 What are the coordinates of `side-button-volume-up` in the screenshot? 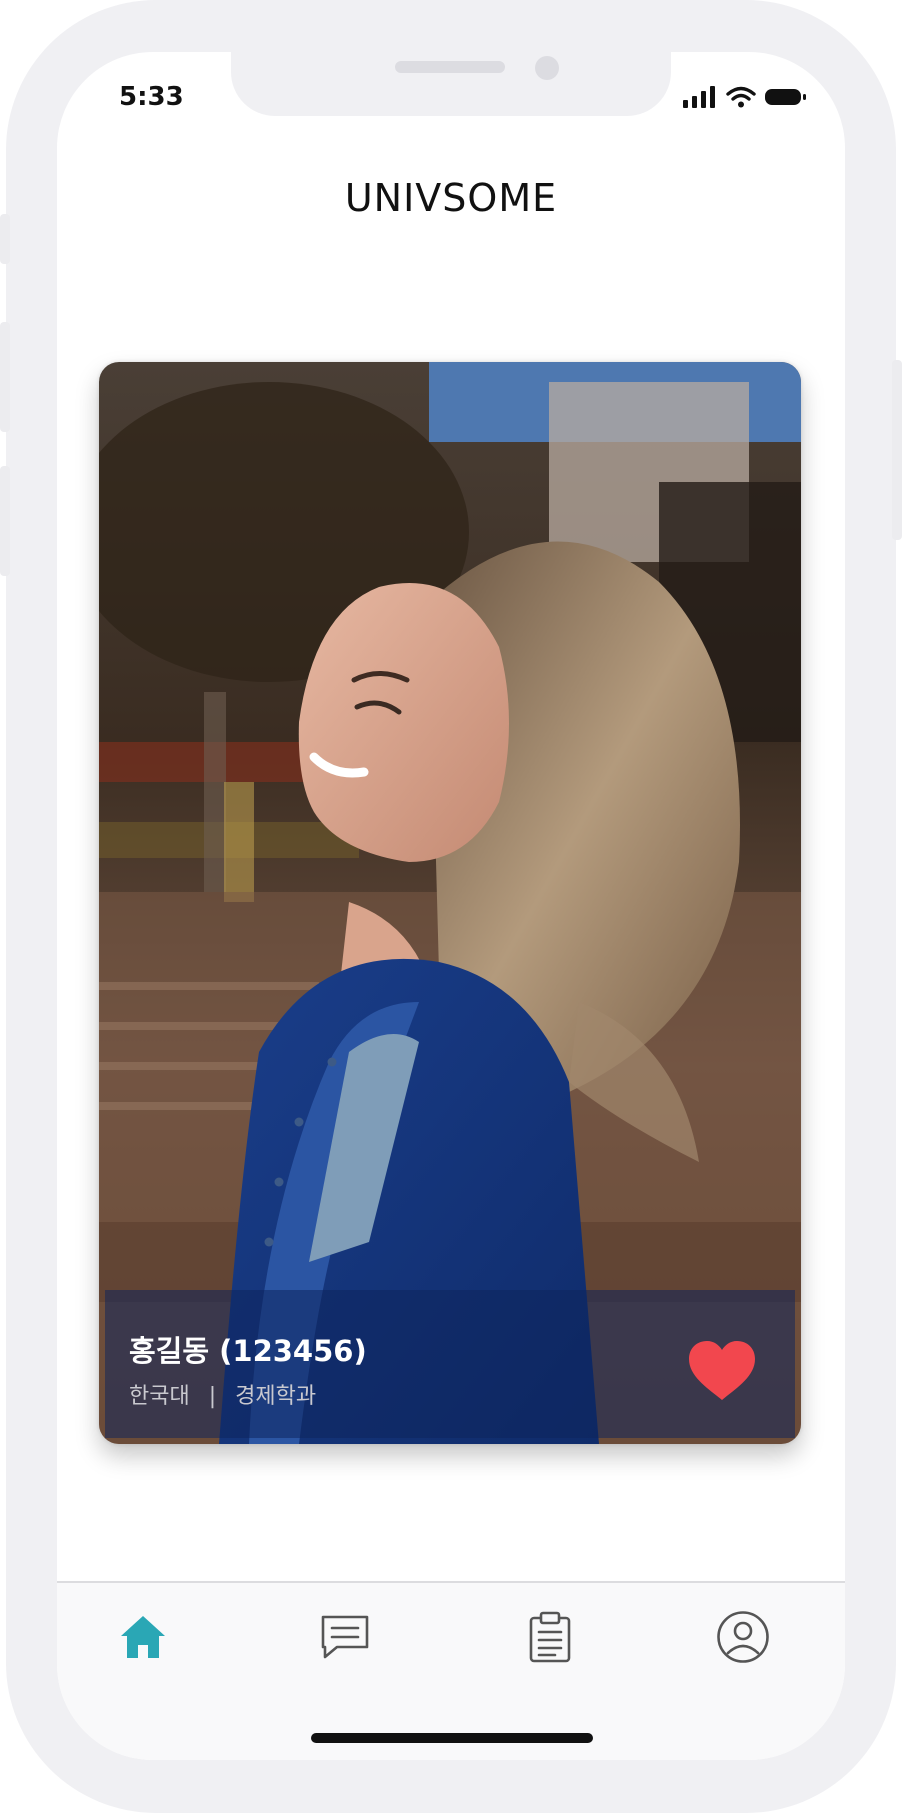 It's located at (5, 377).